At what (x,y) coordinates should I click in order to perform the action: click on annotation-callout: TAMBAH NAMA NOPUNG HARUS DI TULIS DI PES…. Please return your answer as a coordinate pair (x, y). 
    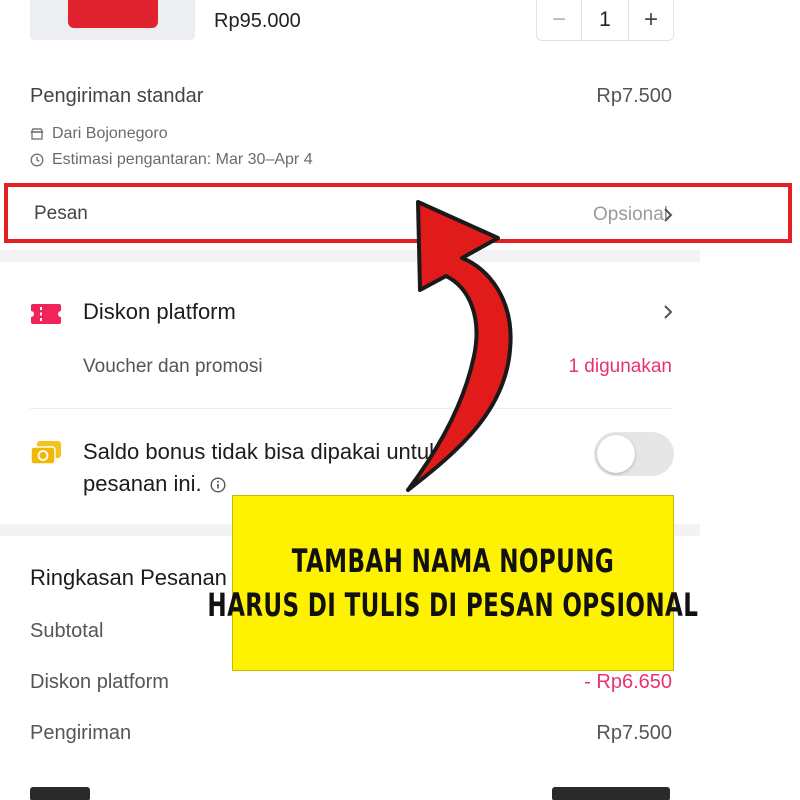
    Looking at the image, I should click on (453, 583).